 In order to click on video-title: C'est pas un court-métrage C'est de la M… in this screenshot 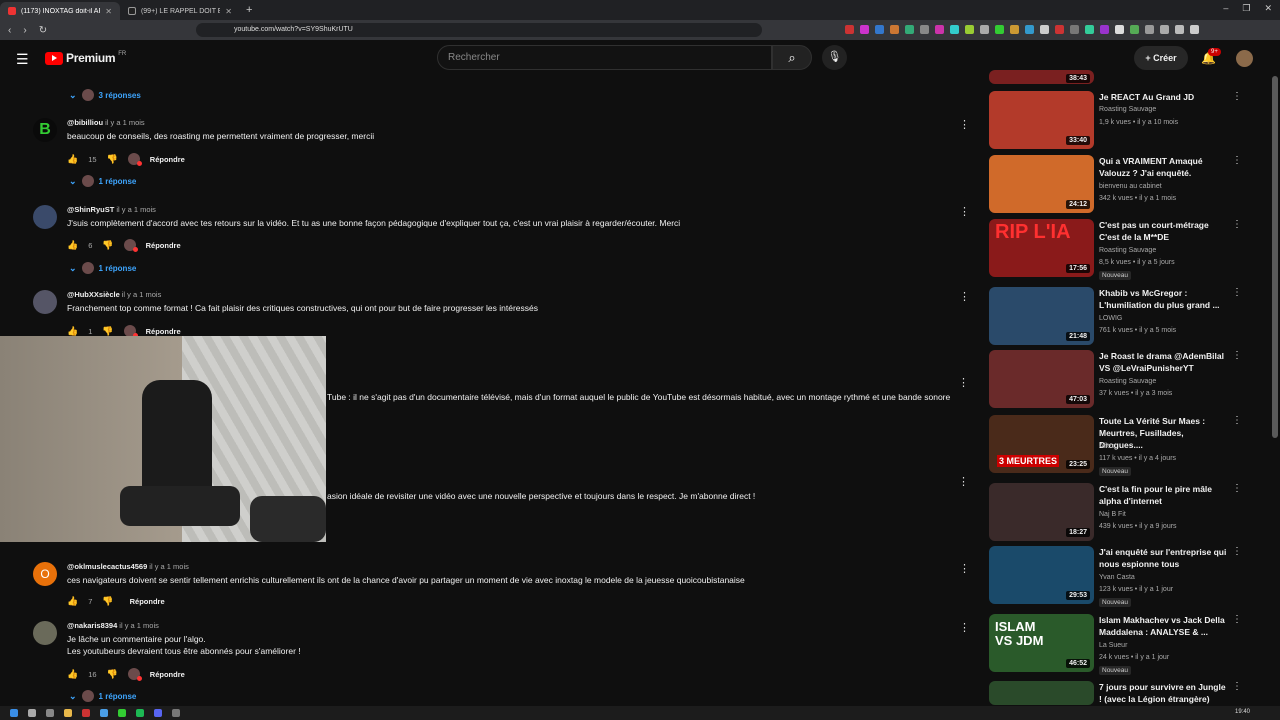, I will do `click(1164, 231)`.